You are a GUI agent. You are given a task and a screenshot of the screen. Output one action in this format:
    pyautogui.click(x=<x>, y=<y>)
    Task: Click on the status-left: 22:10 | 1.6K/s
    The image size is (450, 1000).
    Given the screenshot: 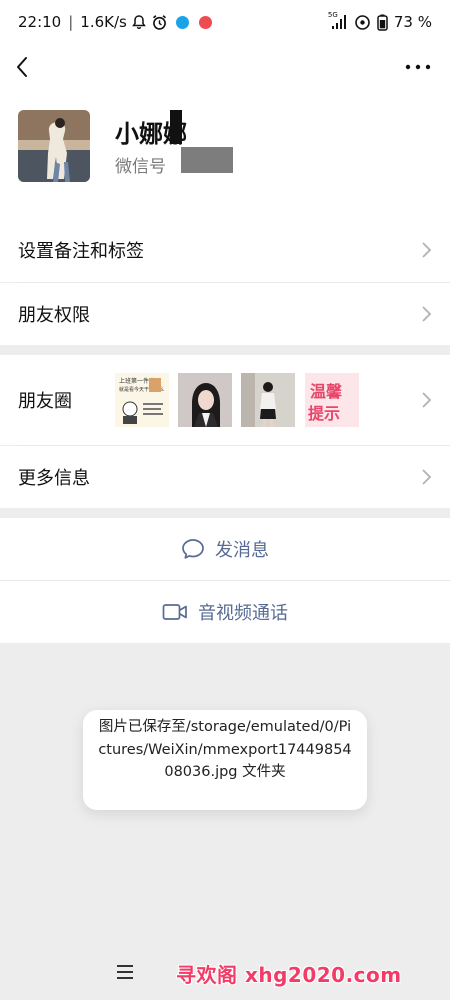 What is the action you would take?
    pyautogui.click(x=115, y=22)
    